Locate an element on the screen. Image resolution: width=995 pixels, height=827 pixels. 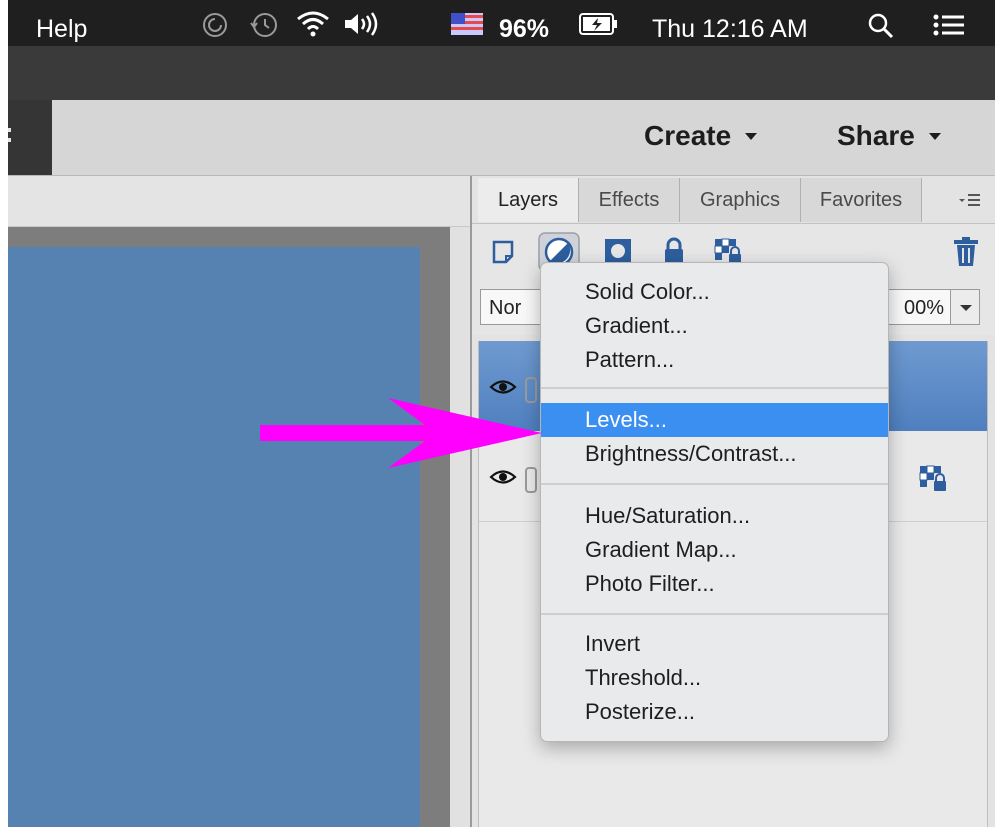
battery-percentage: 96% is located at coordinates (524, 29).